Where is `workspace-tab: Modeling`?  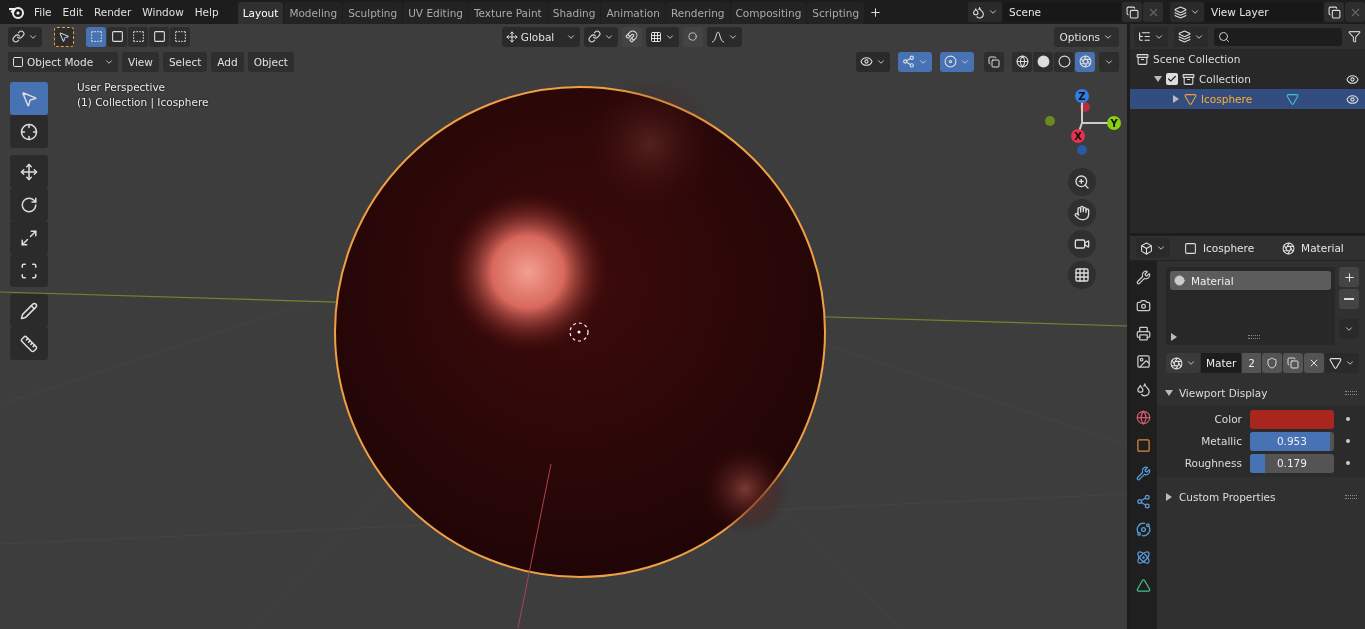
workspace-tab: Modeling is located at coordinates (313, 13).